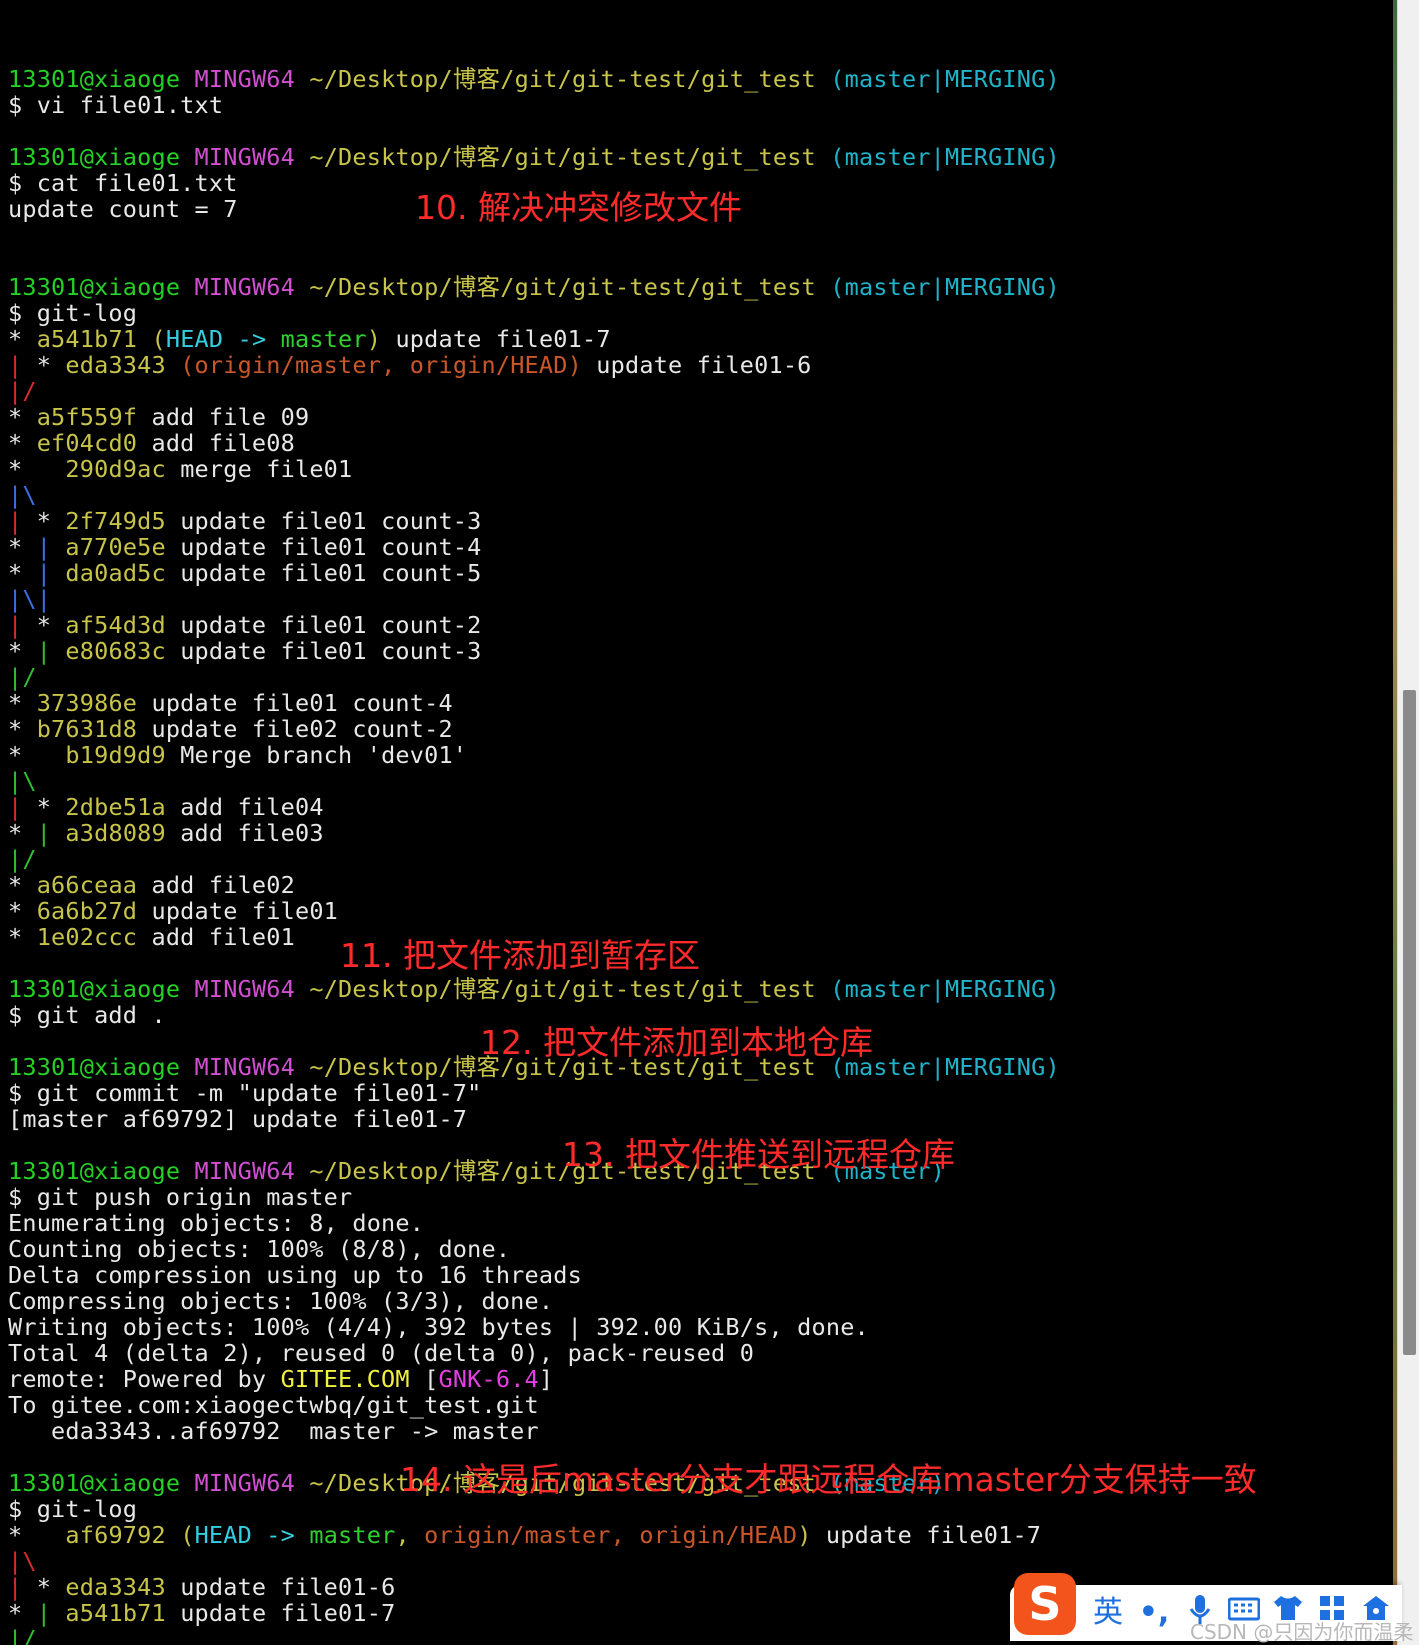 The width and height of the screenshot is (1419, 1645). Describe the element at coordinates (828, 1479) in the screenshot. I see `annotation-step-14: 14. 这是后master分支才跟远程仓库master分支保持一致` at that location.